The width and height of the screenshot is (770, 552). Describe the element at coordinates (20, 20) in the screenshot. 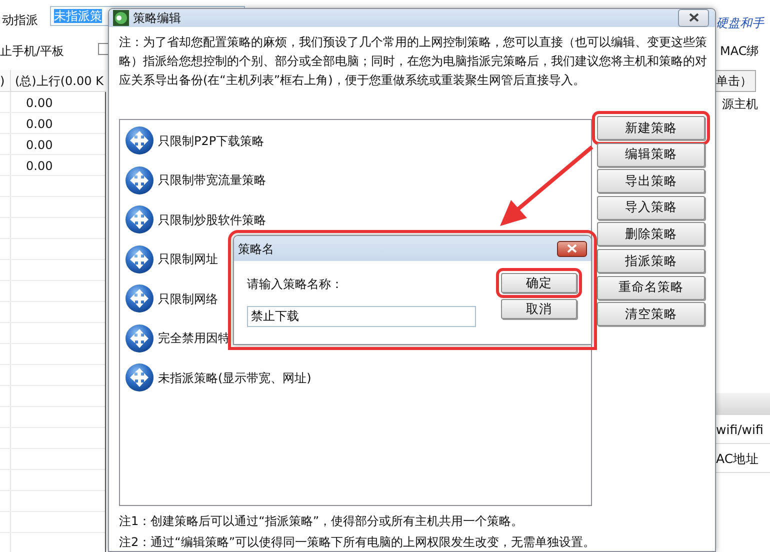

I see `field-label: 动指派` at that location.